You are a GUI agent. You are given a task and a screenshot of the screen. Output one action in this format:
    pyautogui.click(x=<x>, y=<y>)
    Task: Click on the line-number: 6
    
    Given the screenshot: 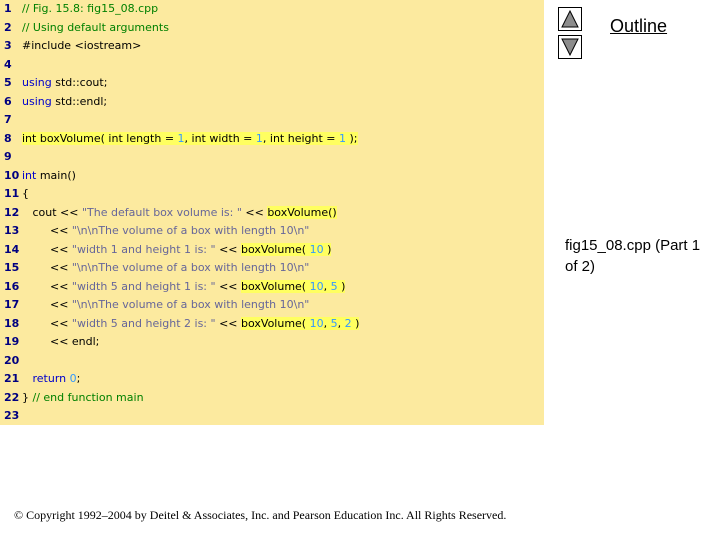 What is the action you would take?
    pyautogui.click(x=8, y=101)
    